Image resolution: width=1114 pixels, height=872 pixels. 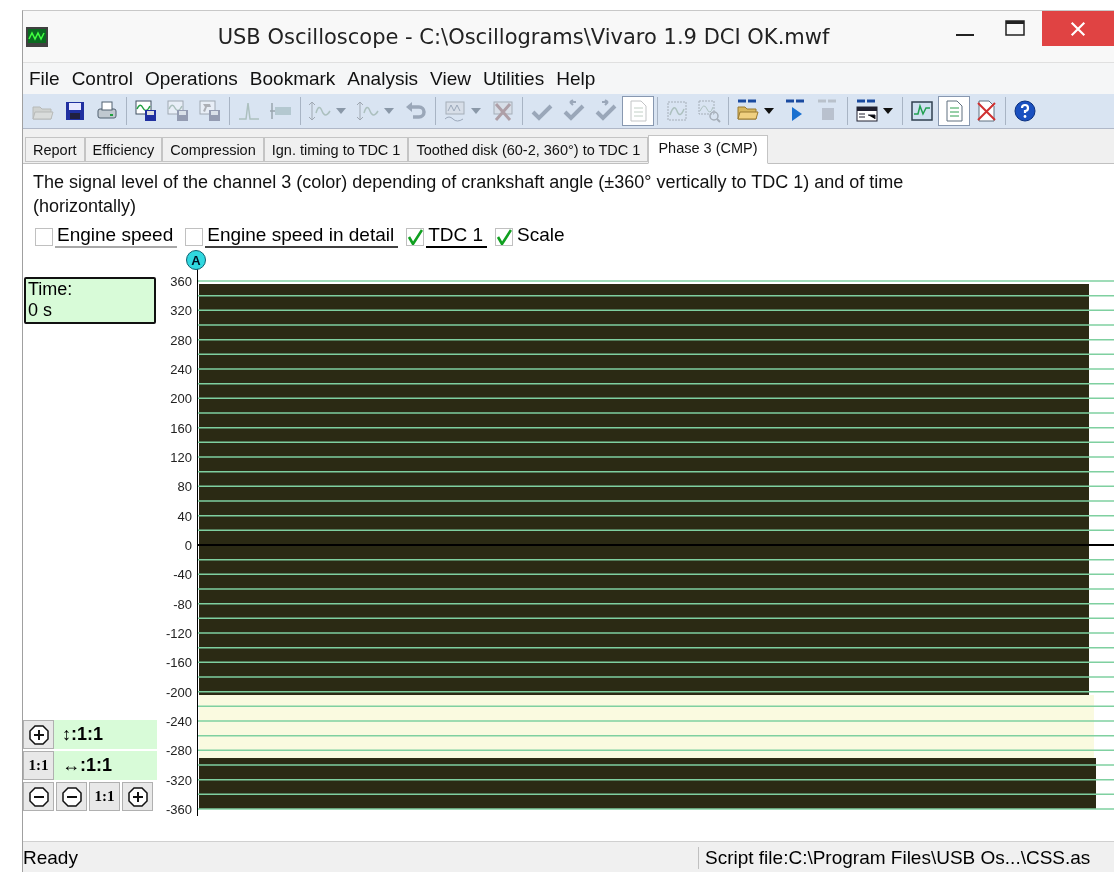 I want to click on tab: Compression, so click(x=213, y=149).